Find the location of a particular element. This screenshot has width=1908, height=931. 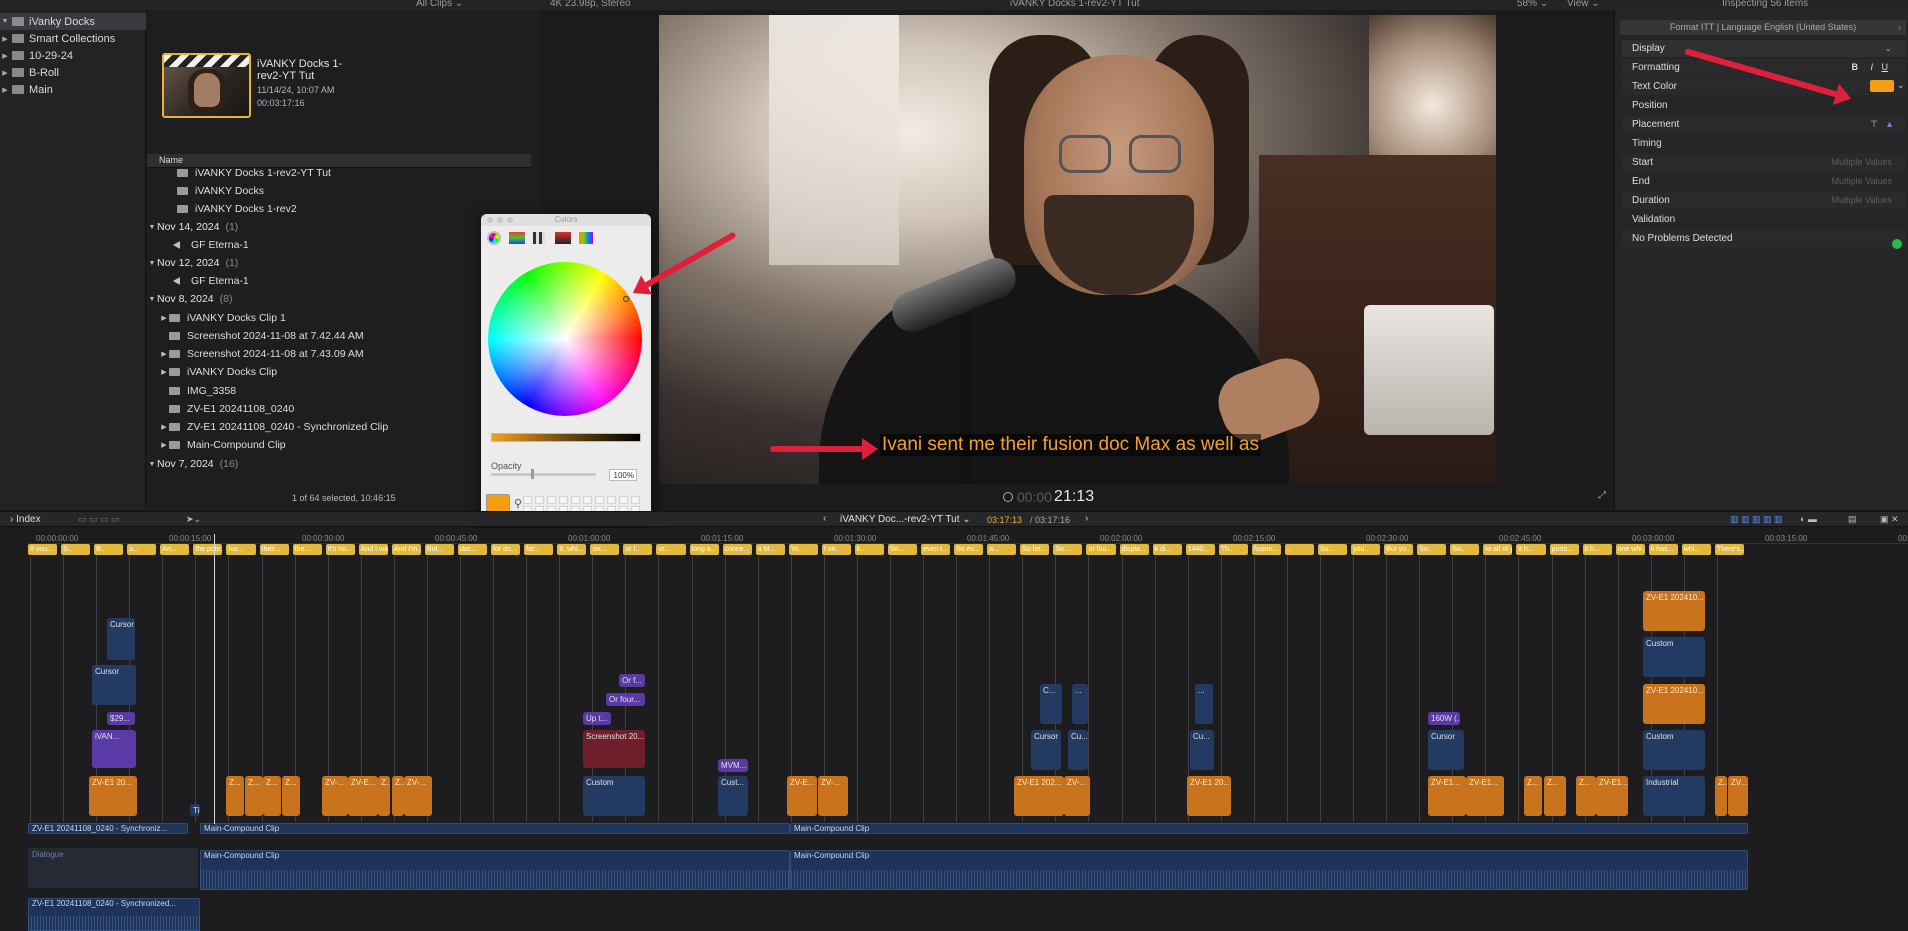

italic-button: I is located at coordinates (1871, 67).